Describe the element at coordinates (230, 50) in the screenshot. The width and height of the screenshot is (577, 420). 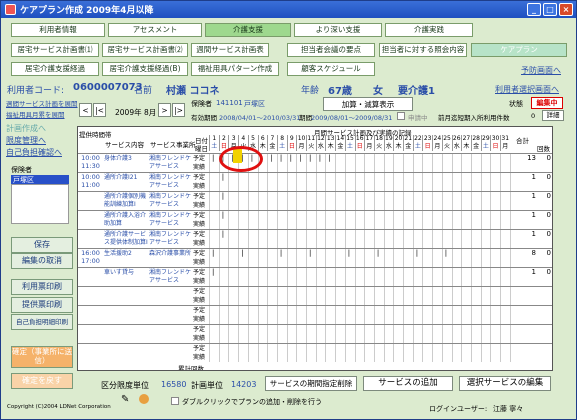
I see `nav-weekly-plan: 週間サービス計画表` at that location.